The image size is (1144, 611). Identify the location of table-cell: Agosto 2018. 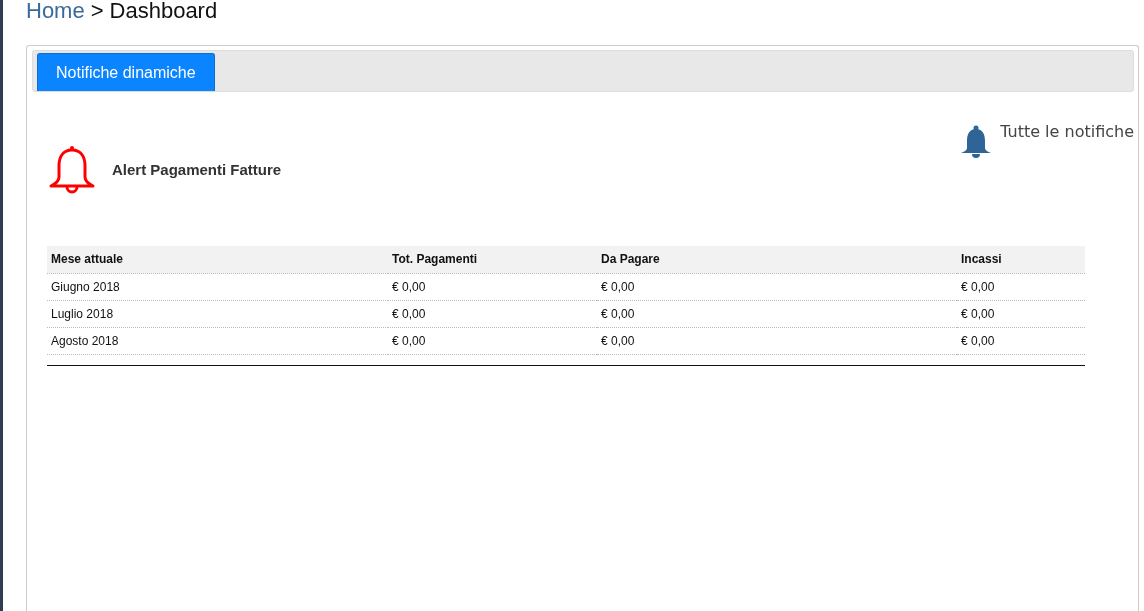
(217, 340).